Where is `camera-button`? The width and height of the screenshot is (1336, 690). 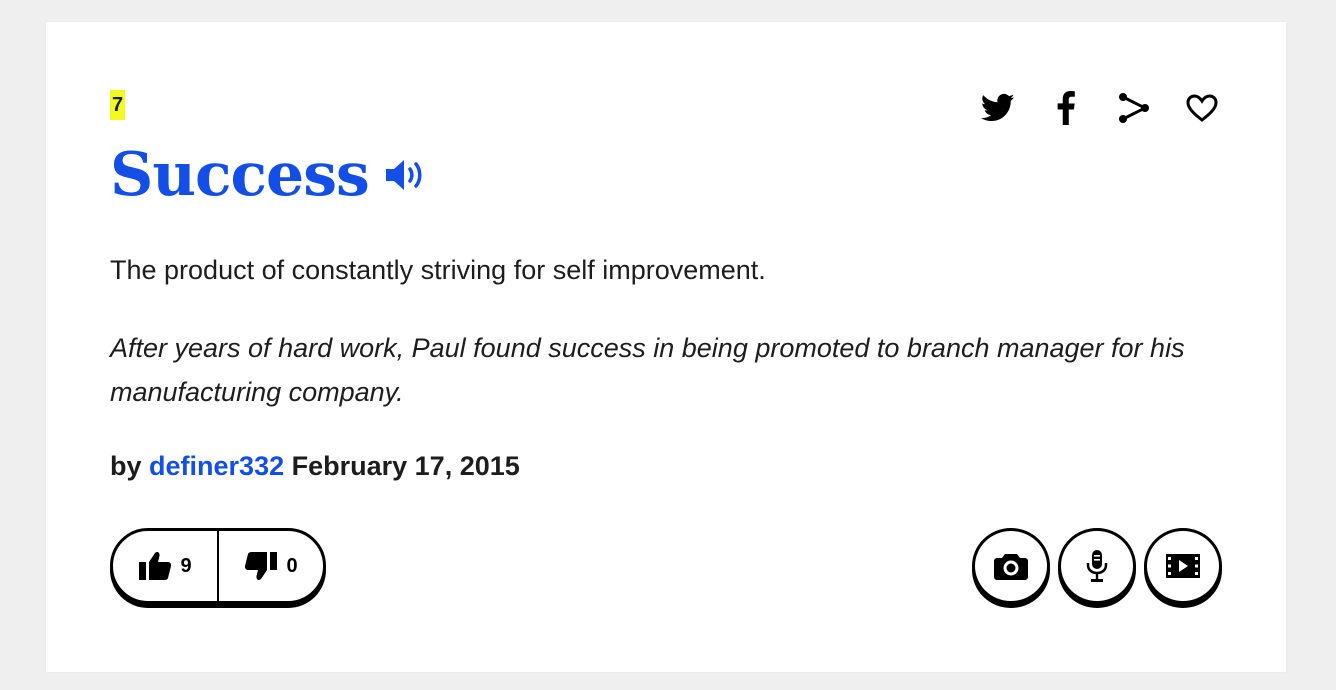
camera-button is located at coordinates (1011, 566).